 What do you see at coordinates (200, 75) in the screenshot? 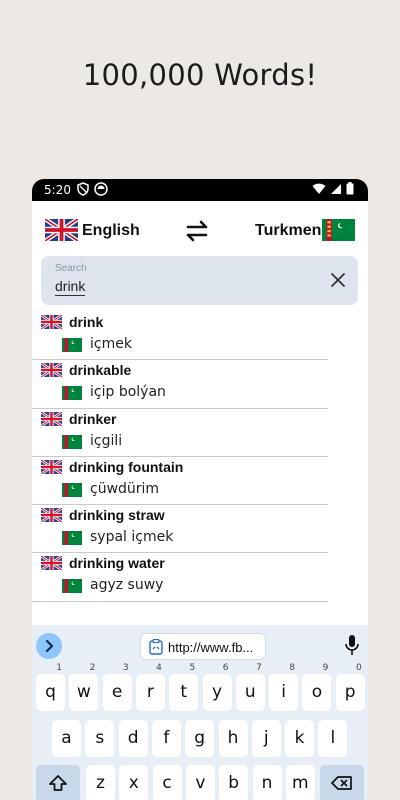
I see `promo-headline: 100,000 Words!` at bounding box center [200, 75].